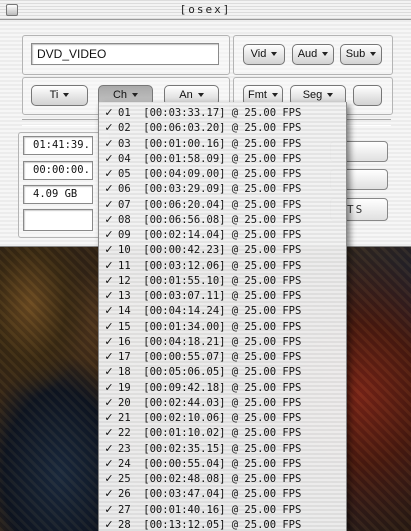 This screenshot has height=531, width=411. What do you see at coordinates (210, 174) in the screenshot?
I see `chapter-menu-item-label: 05 [00:04:09.00] @ 25.00 FPS` at bounding box center [210, 174].